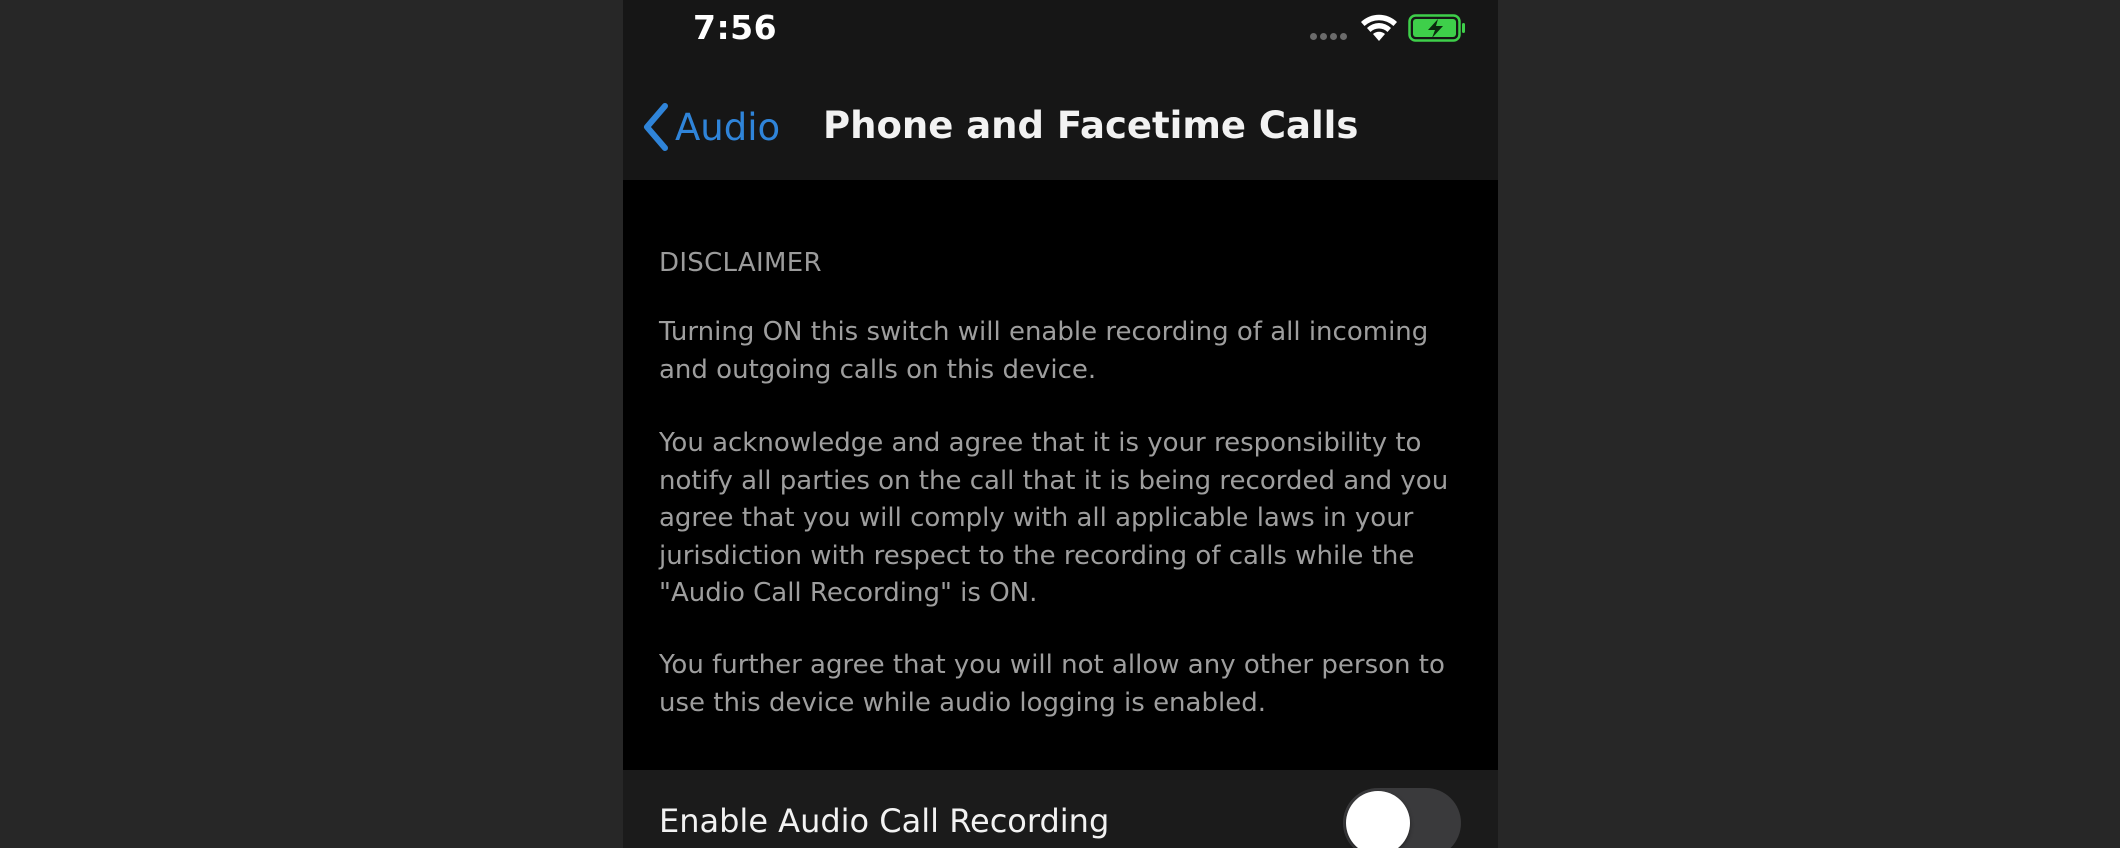 Image resolution: width=2120 pixels, height=848 pixels. Describe the element at coordinates (740, 263) in the screenshot. I see `disclaimer-header: DISCLAIMER` at that location.